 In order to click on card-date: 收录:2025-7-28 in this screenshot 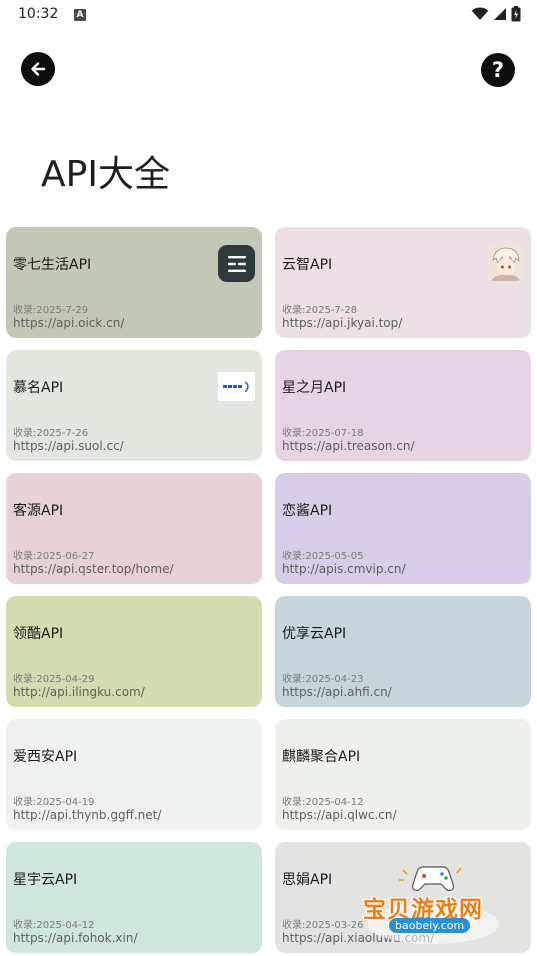, I will do `click(320, 310)`.